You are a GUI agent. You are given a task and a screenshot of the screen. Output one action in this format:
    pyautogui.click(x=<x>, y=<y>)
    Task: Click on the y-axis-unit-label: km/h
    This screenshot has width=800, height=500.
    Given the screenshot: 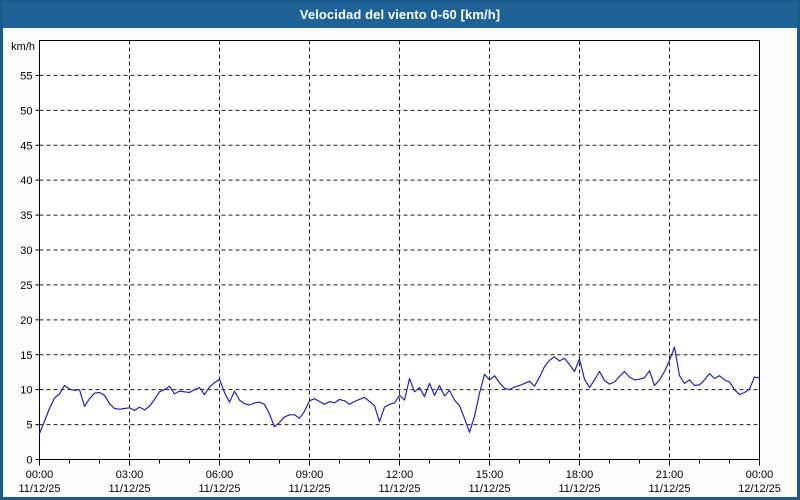 What is the action you would take?
    pyautogui.click(x=23, y=47)
    